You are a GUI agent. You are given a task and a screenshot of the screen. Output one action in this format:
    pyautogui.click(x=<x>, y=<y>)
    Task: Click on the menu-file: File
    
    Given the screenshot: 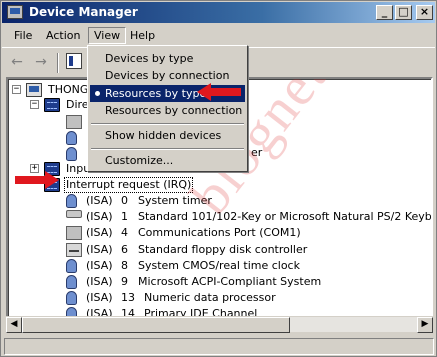 What is the action you would take?
    pyautogui.click(x=23, y=35)
    